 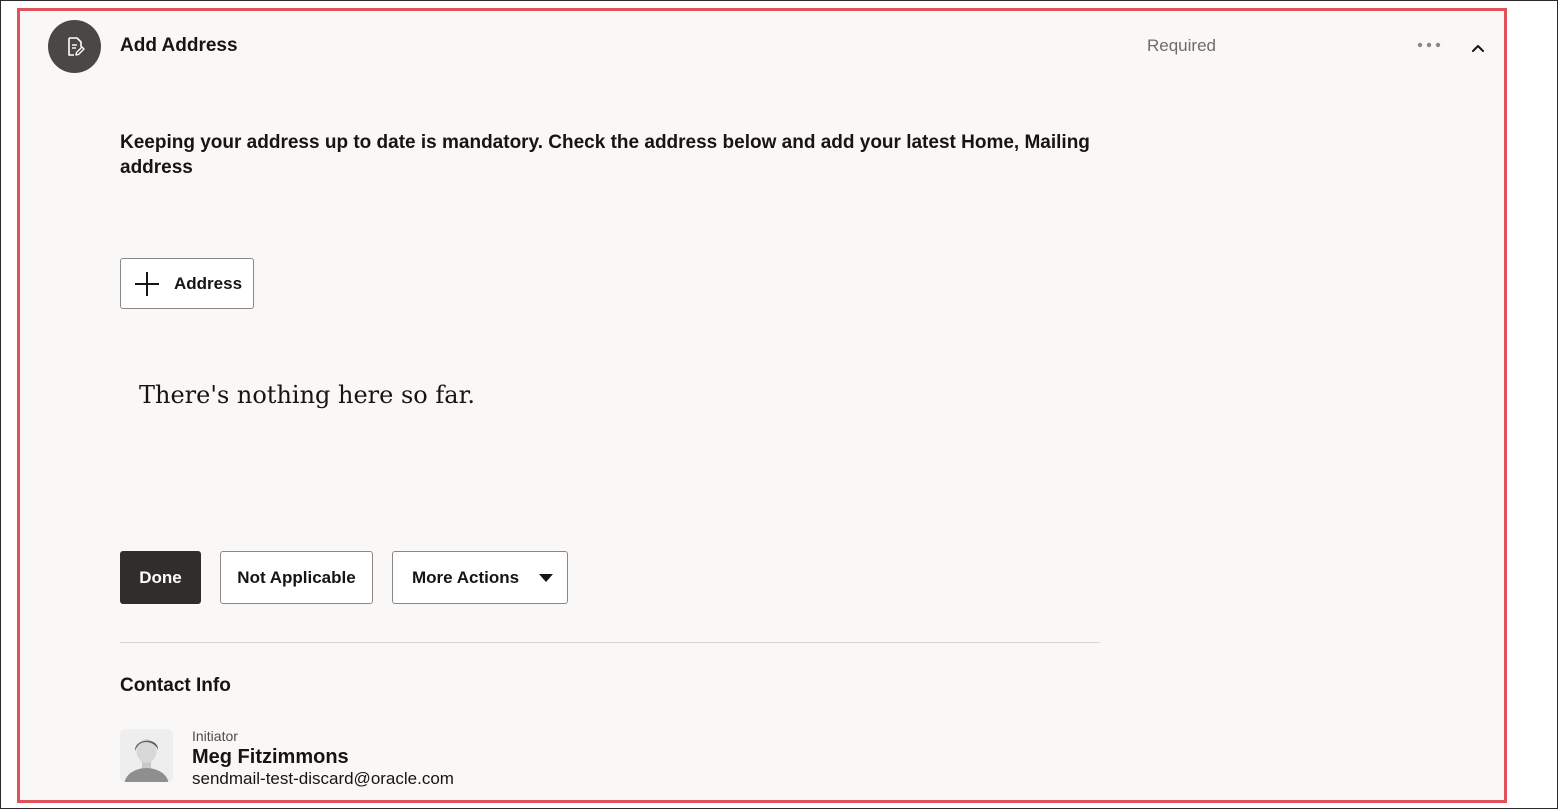 I want to click on more-options-icon, so click(x=1429, y=45).